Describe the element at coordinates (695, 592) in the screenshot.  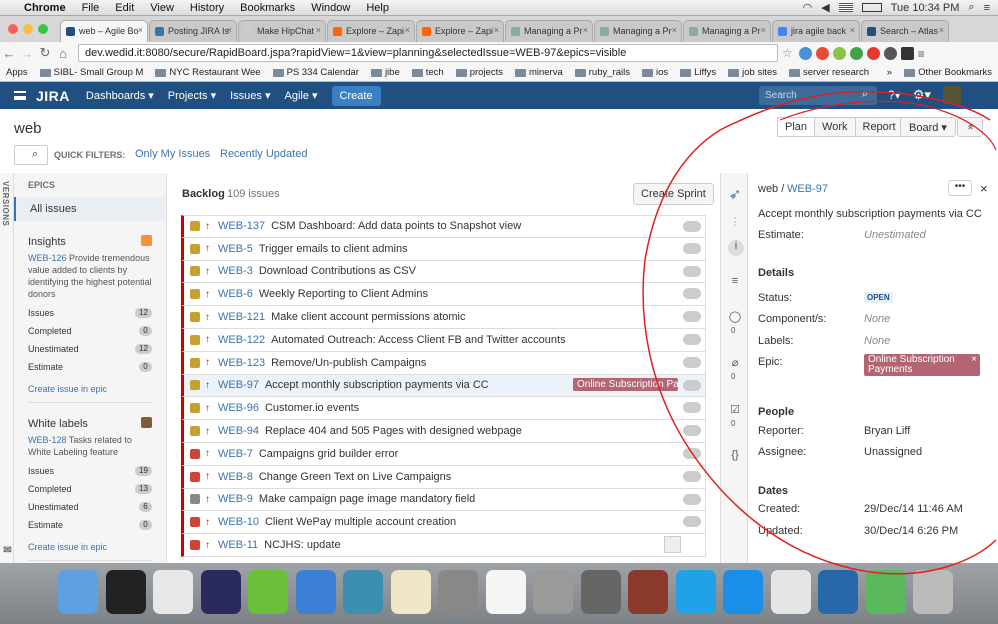
I see `skype-icon` at that location.